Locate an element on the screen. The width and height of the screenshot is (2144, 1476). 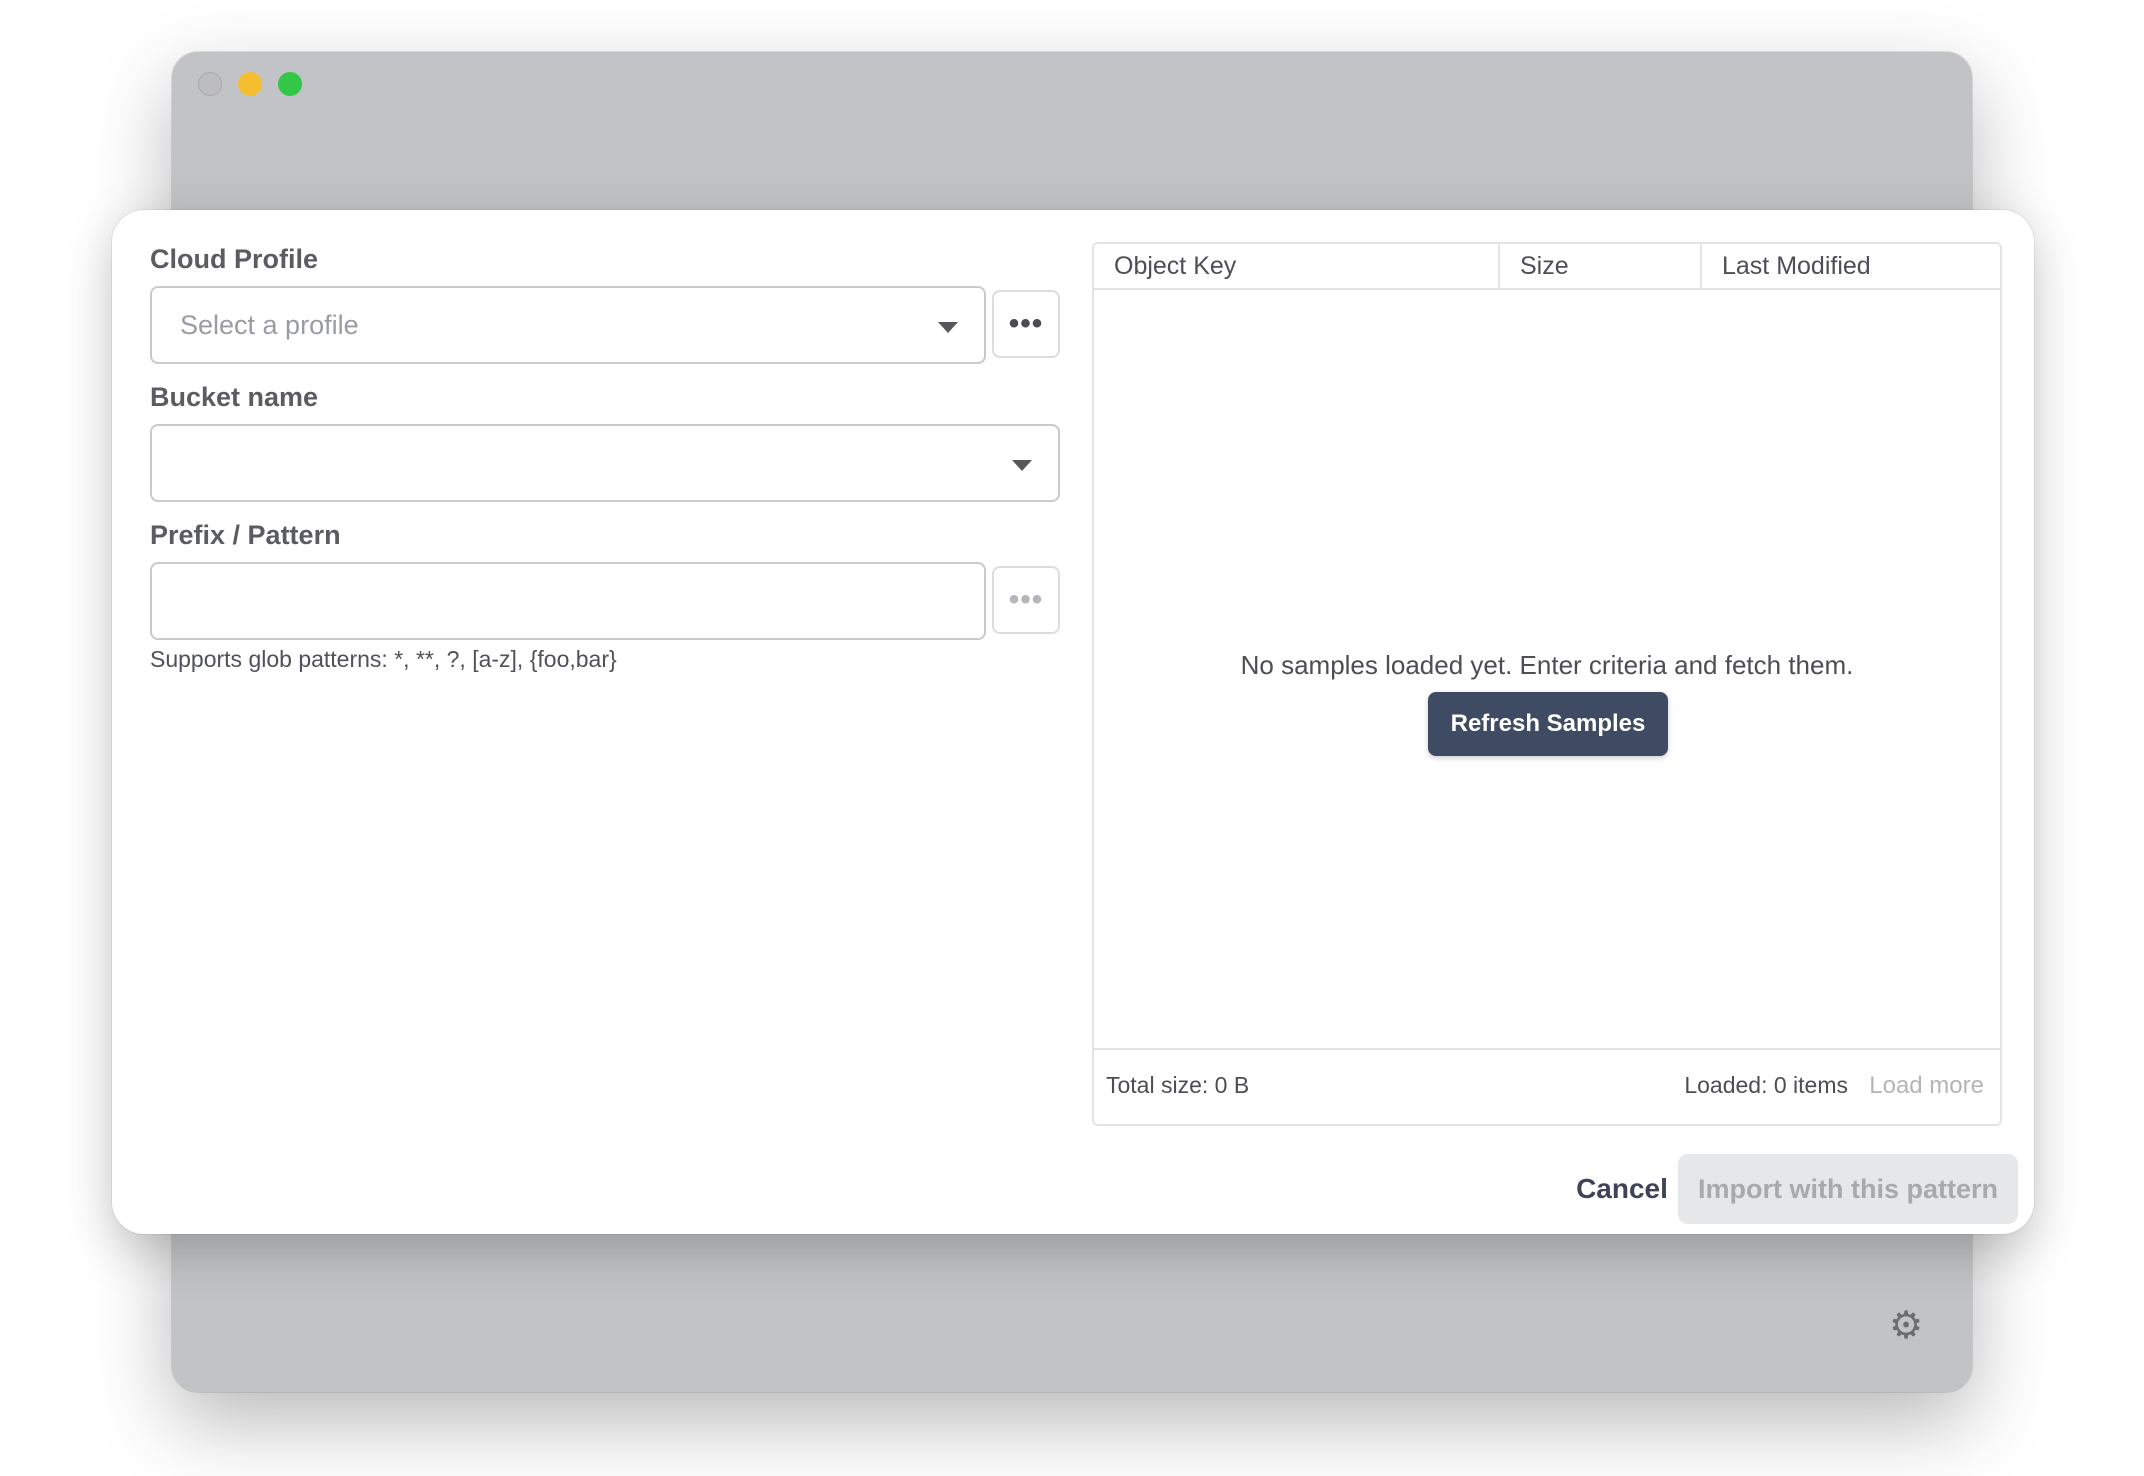
maximize-window-button is located at coordinates (290, 84).